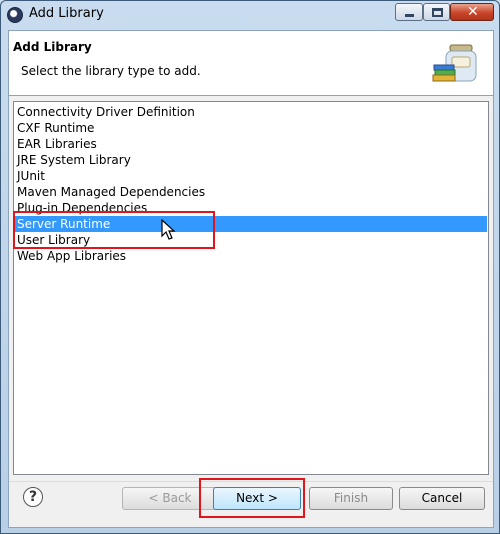 The image size is (500, 534). I want to click on page-title: Add Library, so click(52, 47).